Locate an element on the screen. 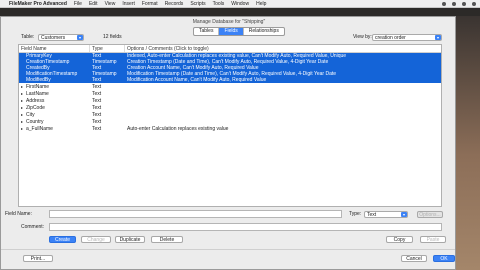 The height and width of the screenshot is (270, 480). comment-label: Comment: is located at coordinates (33, 227).